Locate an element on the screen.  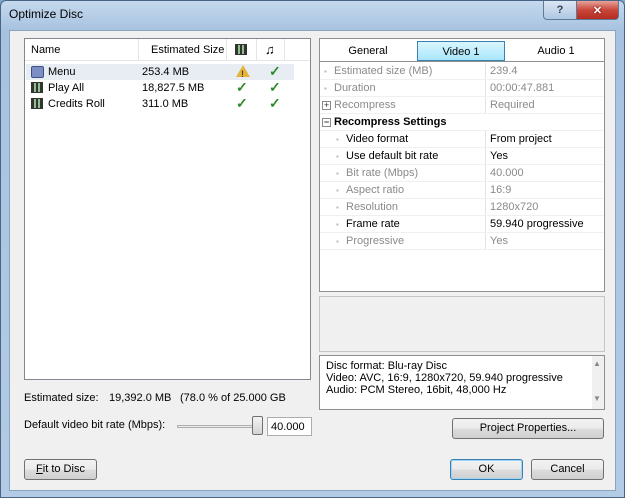
fit-to-disc-button: Fit to Disc is located at coordinates (60, 469).